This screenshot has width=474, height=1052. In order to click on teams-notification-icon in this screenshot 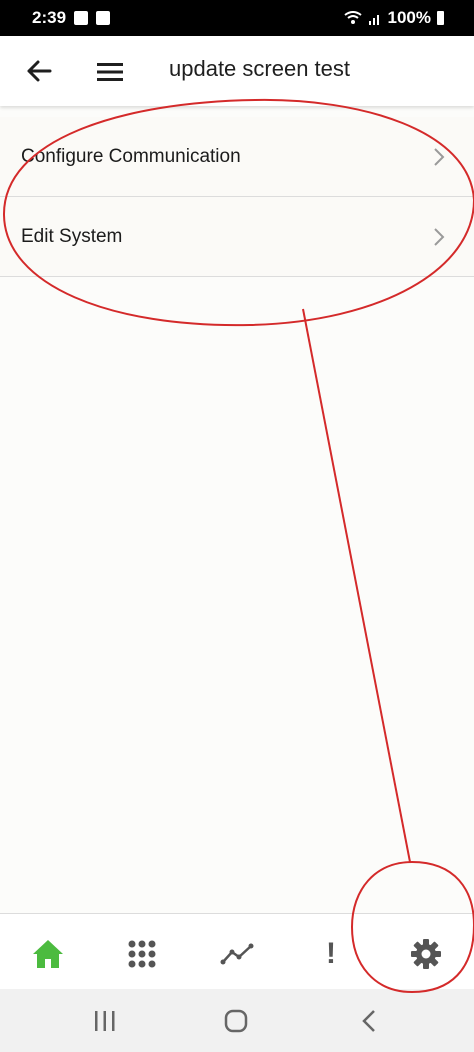, I will do `click(81, 18)`.